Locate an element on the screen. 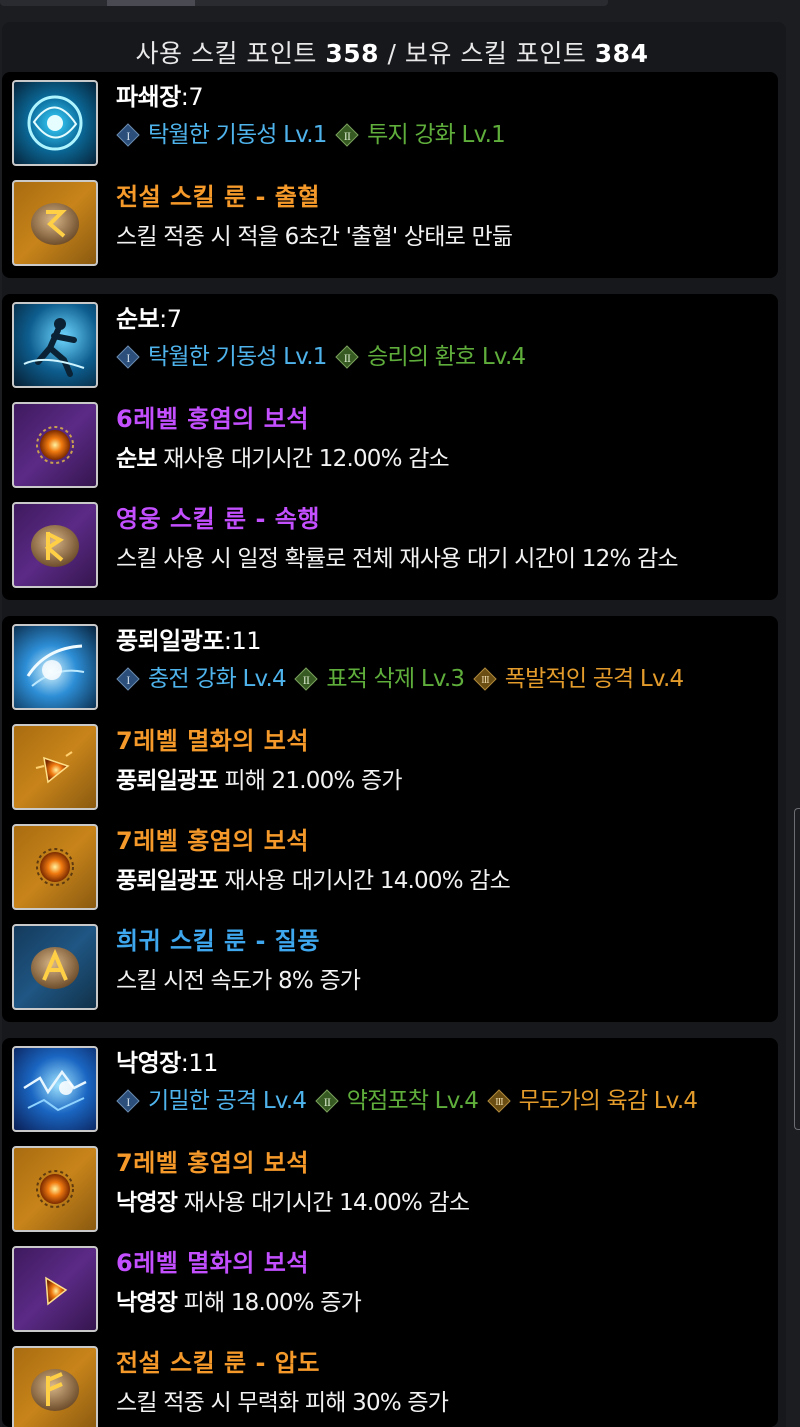 Image resolution: width=800 pixels, height=1427 pixels. gem-description: 풍뢰일광포 피해 21.00% 증가 is located at coordinates (259, 781).